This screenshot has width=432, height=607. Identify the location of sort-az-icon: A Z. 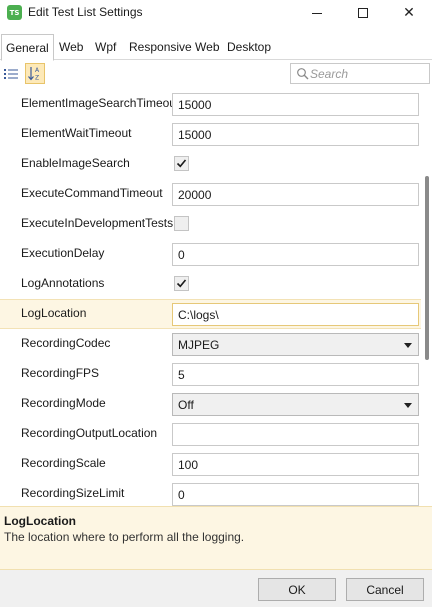
(34, 74).